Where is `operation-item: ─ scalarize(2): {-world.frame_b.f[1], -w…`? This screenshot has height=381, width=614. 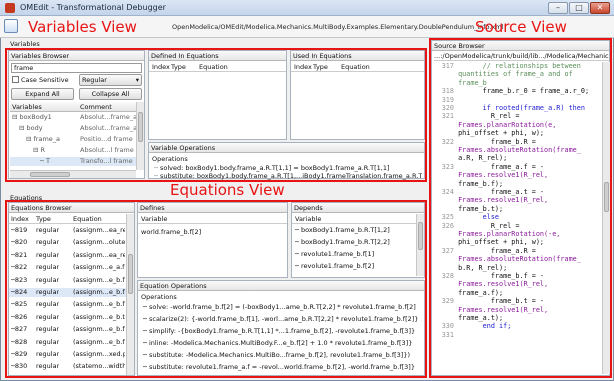 operation-item: ─ scalarize(2): {-world.frame_b.f[1], -w… is located at coordinates (280, 319).